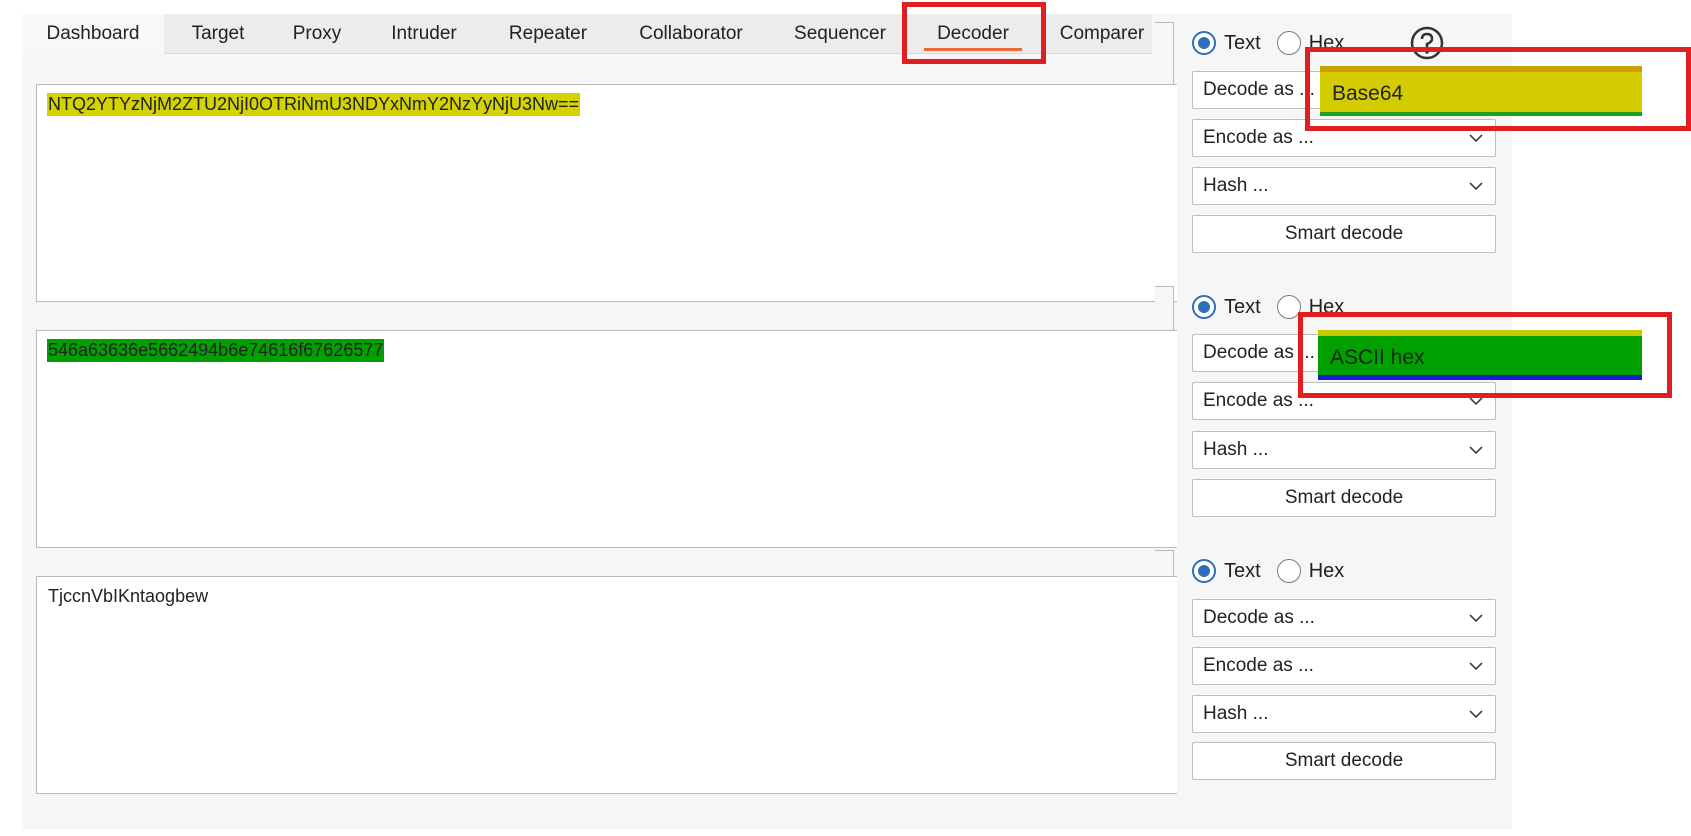 This screenshot has width=1691, height=836. I want to click on tab-repeater: Repeater, so click(548, 34).